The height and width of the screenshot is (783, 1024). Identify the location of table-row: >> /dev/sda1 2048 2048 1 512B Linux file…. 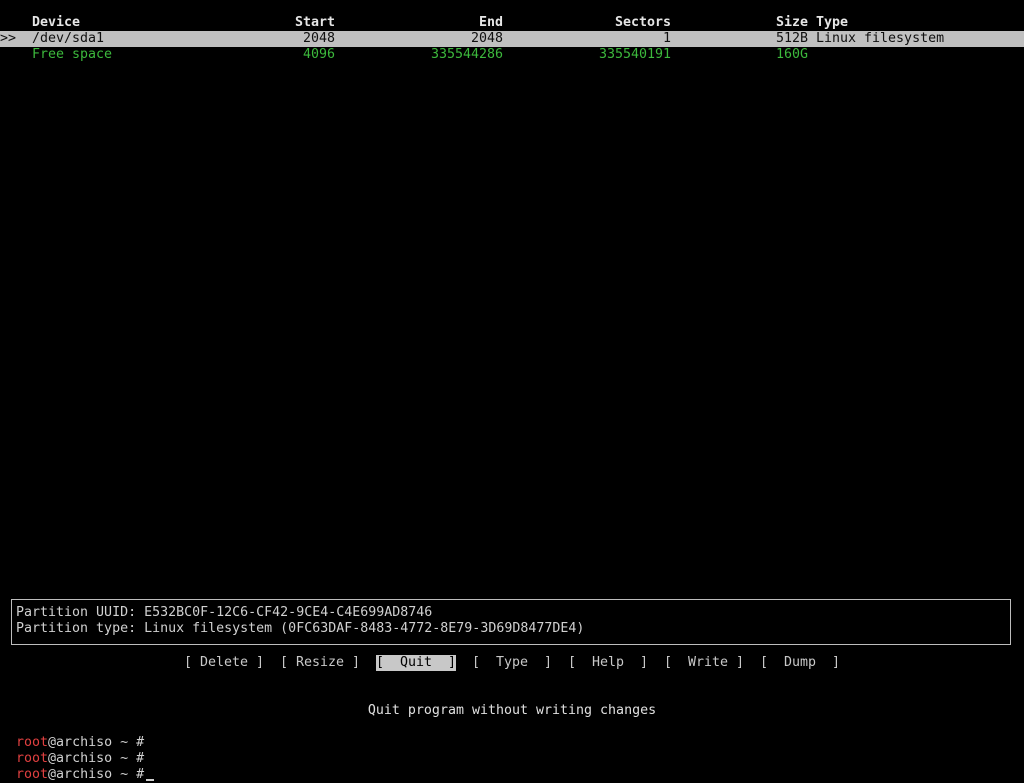
(512, 39).